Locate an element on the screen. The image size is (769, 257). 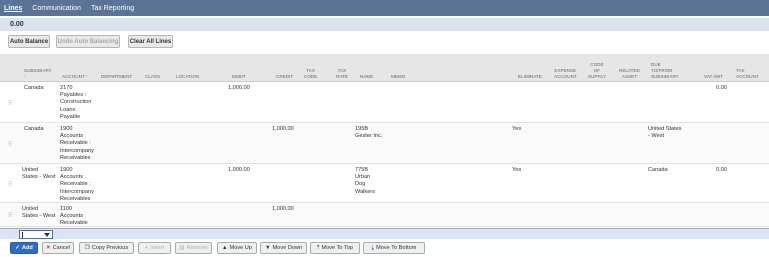
undo-auto-balancing-button: Undo Auto Balancing is located at coordinates (88, 41).